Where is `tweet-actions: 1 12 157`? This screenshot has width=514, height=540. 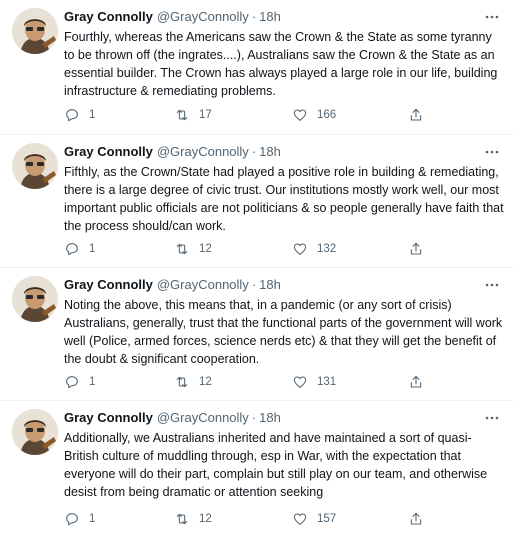 tweet-actions: 1 12 157 is located at coordinates (244, 519).